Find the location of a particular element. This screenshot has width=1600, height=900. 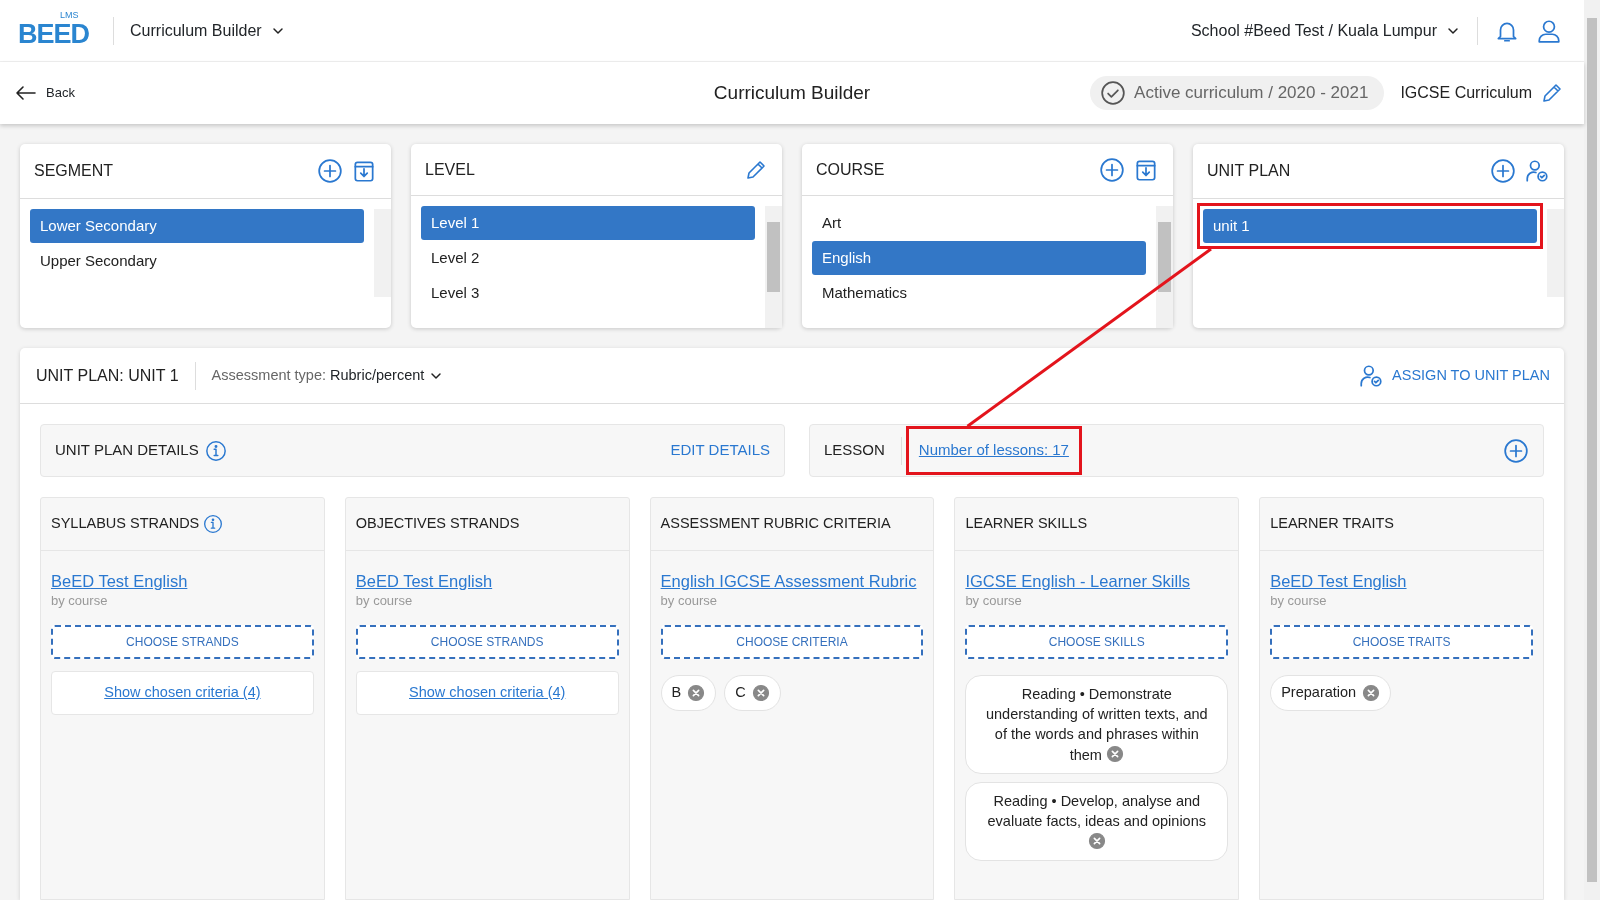

list-item: Level 1 is located at coordinates (588, 223).